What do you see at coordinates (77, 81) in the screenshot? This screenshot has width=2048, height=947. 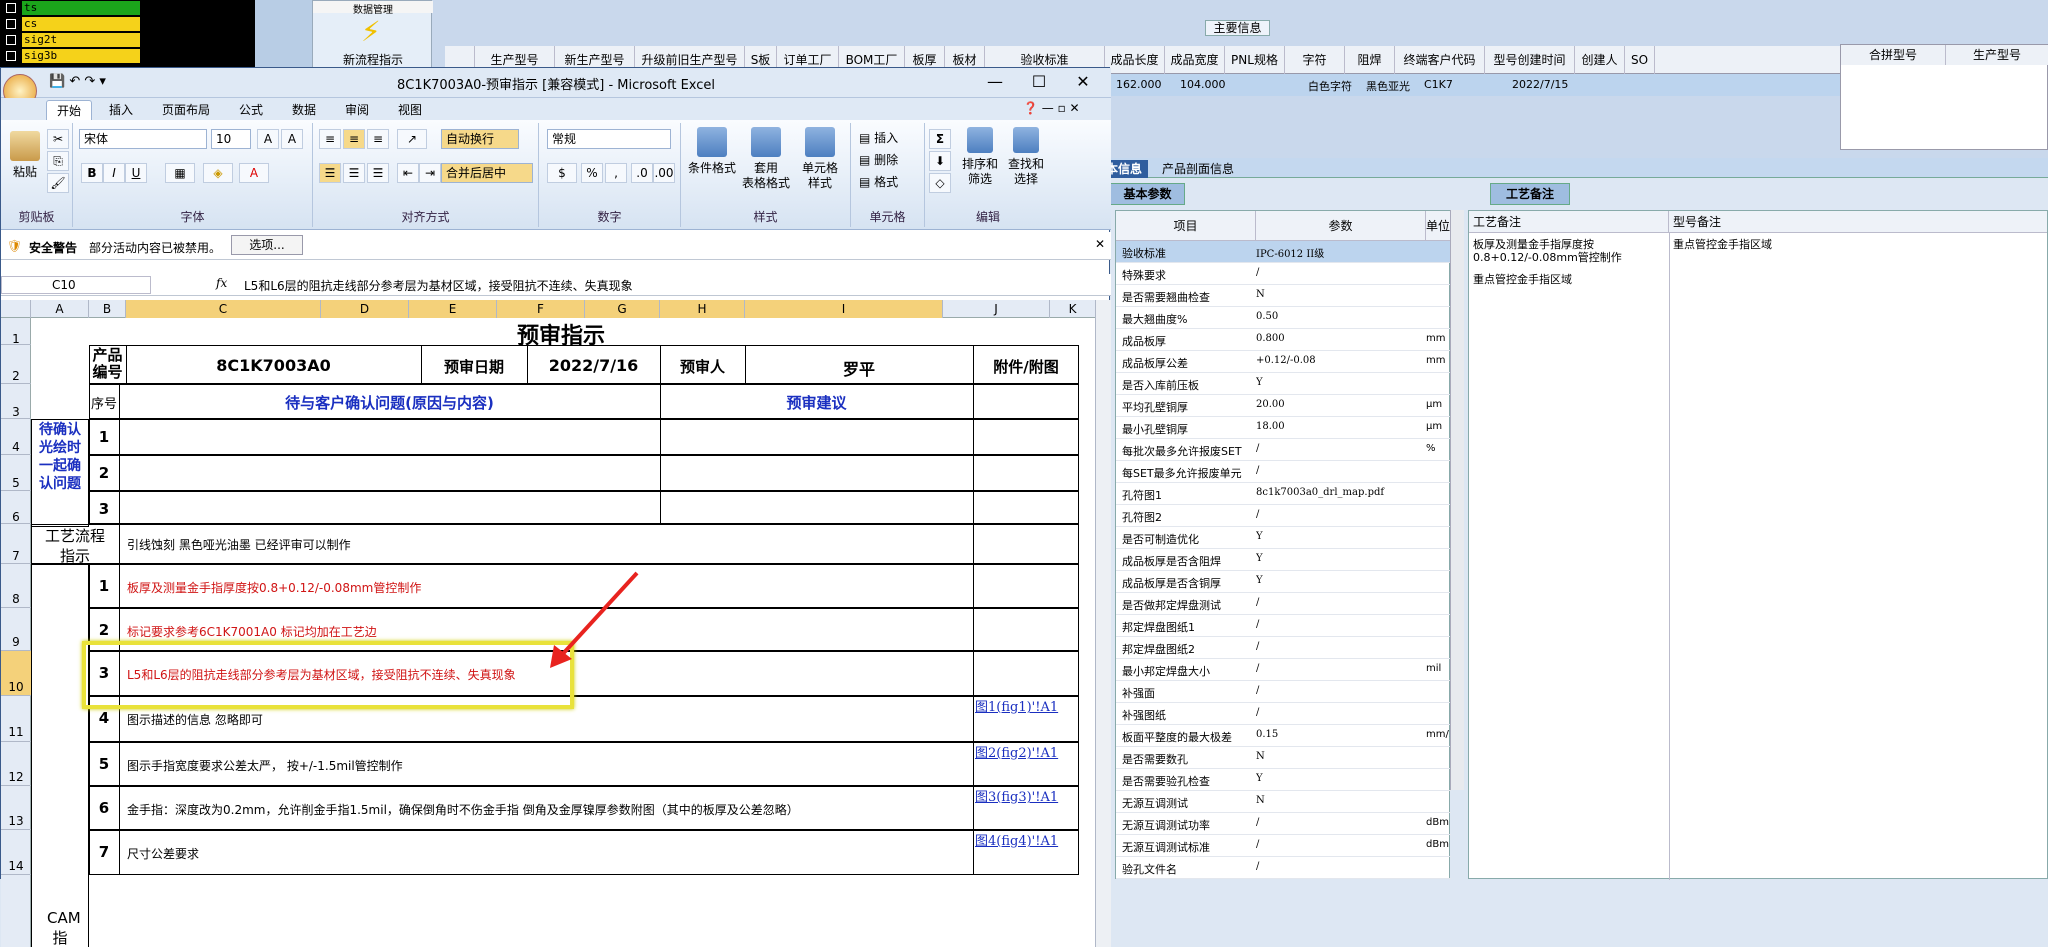 I see `quick-access-toolbar: 💾 ↶ ↷ ▾` at bounding box center [77, 81].